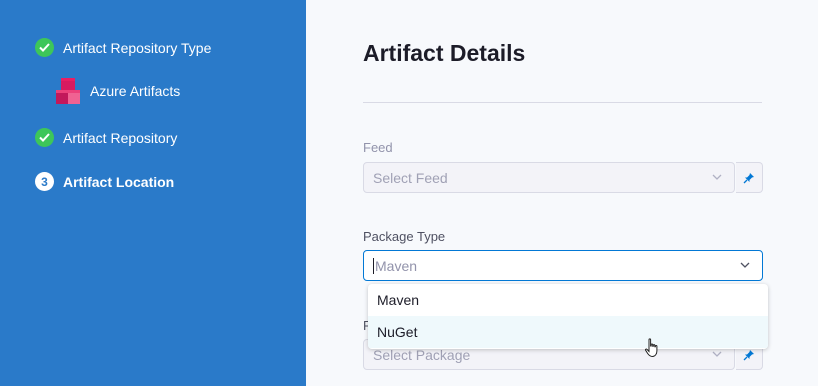 This screenshot has height=386, width=818. What do you see at coordinates (549, 177) in the screenshot?
I see `feed-select: Select Feed` at bounding box center [549, 177].